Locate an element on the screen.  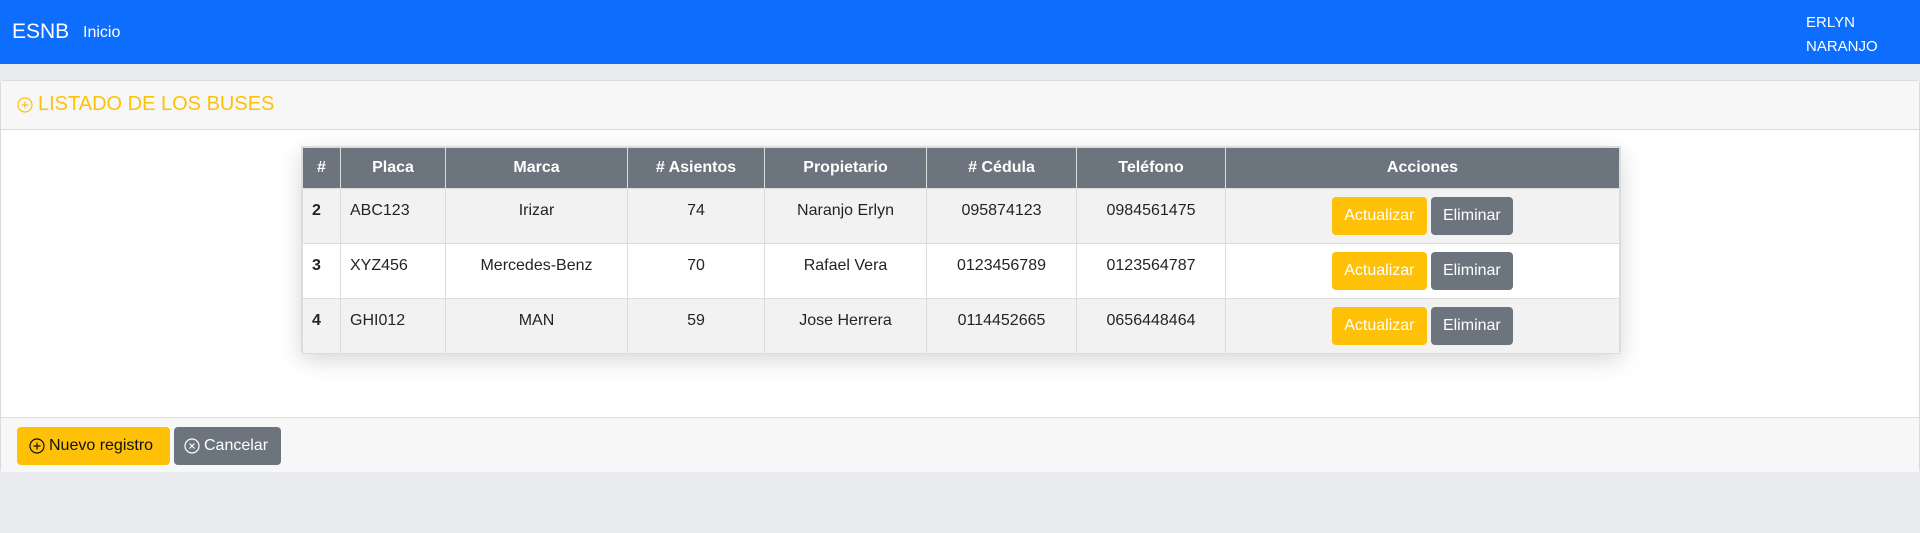
top-navbar: ESNB Inicio ERLYN NARANJO is located at coordinates (960, 32).